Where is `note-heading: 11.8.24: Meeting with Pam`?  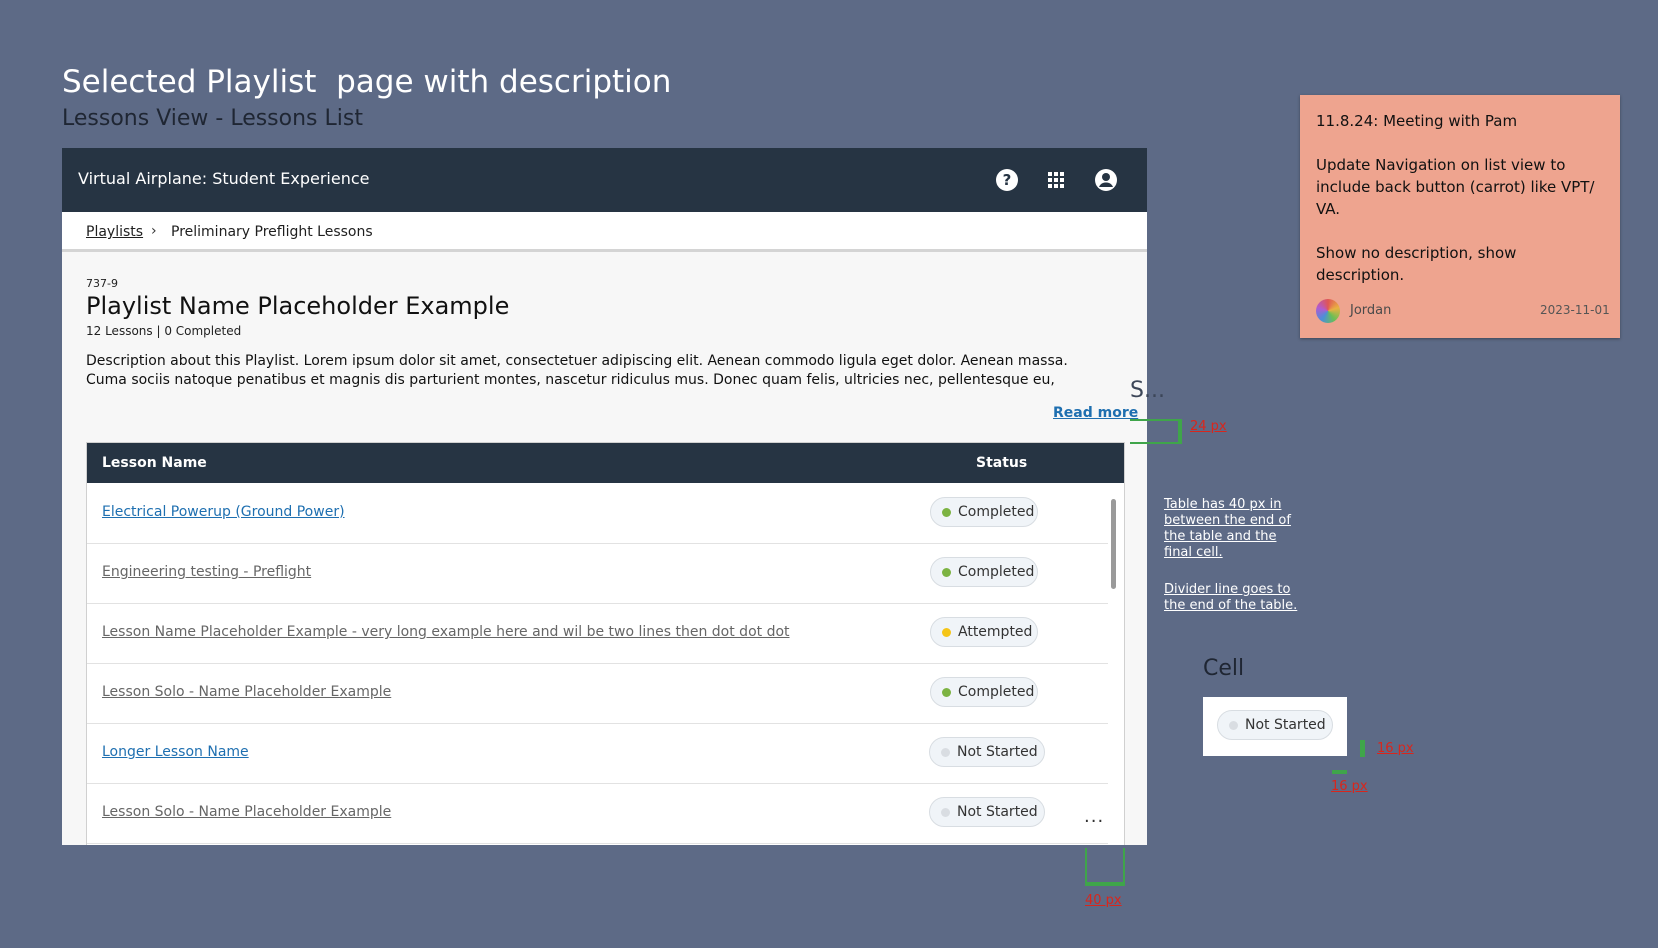 note-heading: 11.8.24: Meeting with Pam is located at coordinates (1417, 121).